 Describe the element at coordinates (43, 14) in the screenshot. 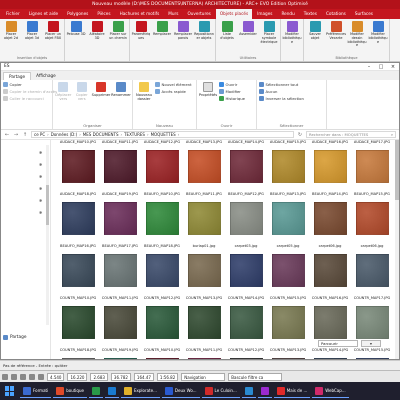

I see `app-tab: Lignes et aide` at that location.